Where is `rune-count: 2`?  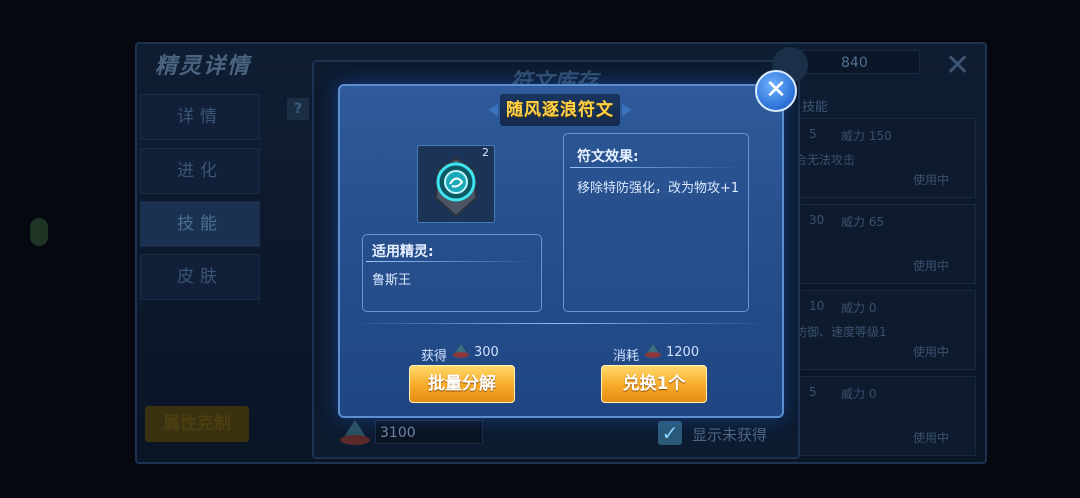 rune-count: 2 is located at coordinates (485, 152).